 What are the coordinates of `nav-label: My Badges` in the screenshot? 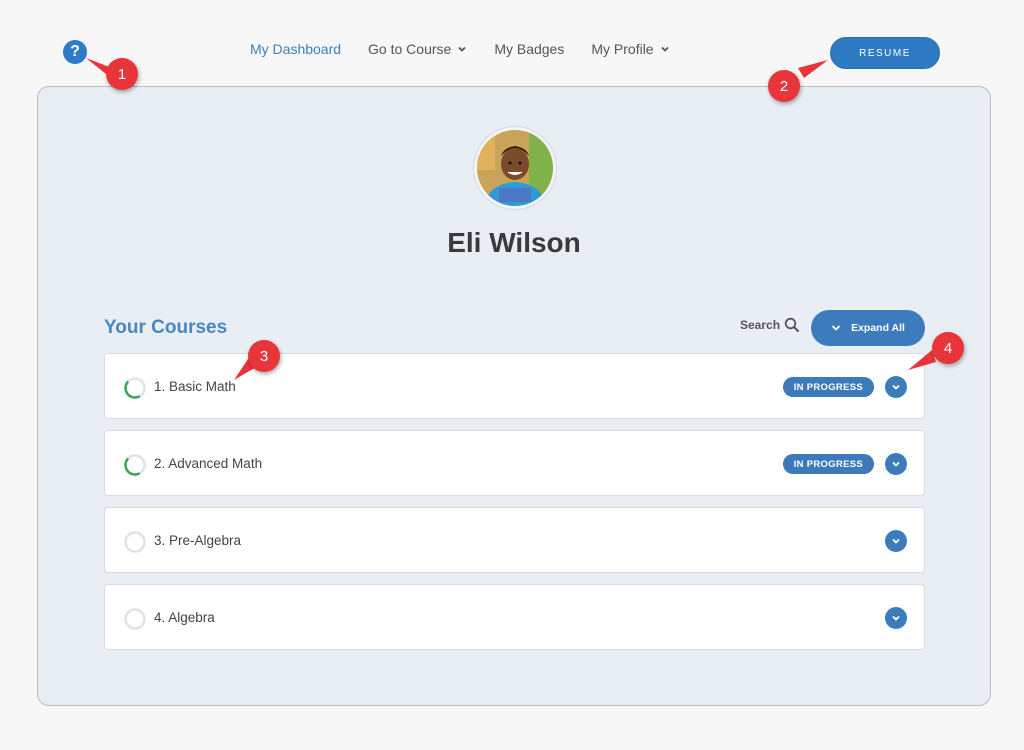 It's located at (529, 49).